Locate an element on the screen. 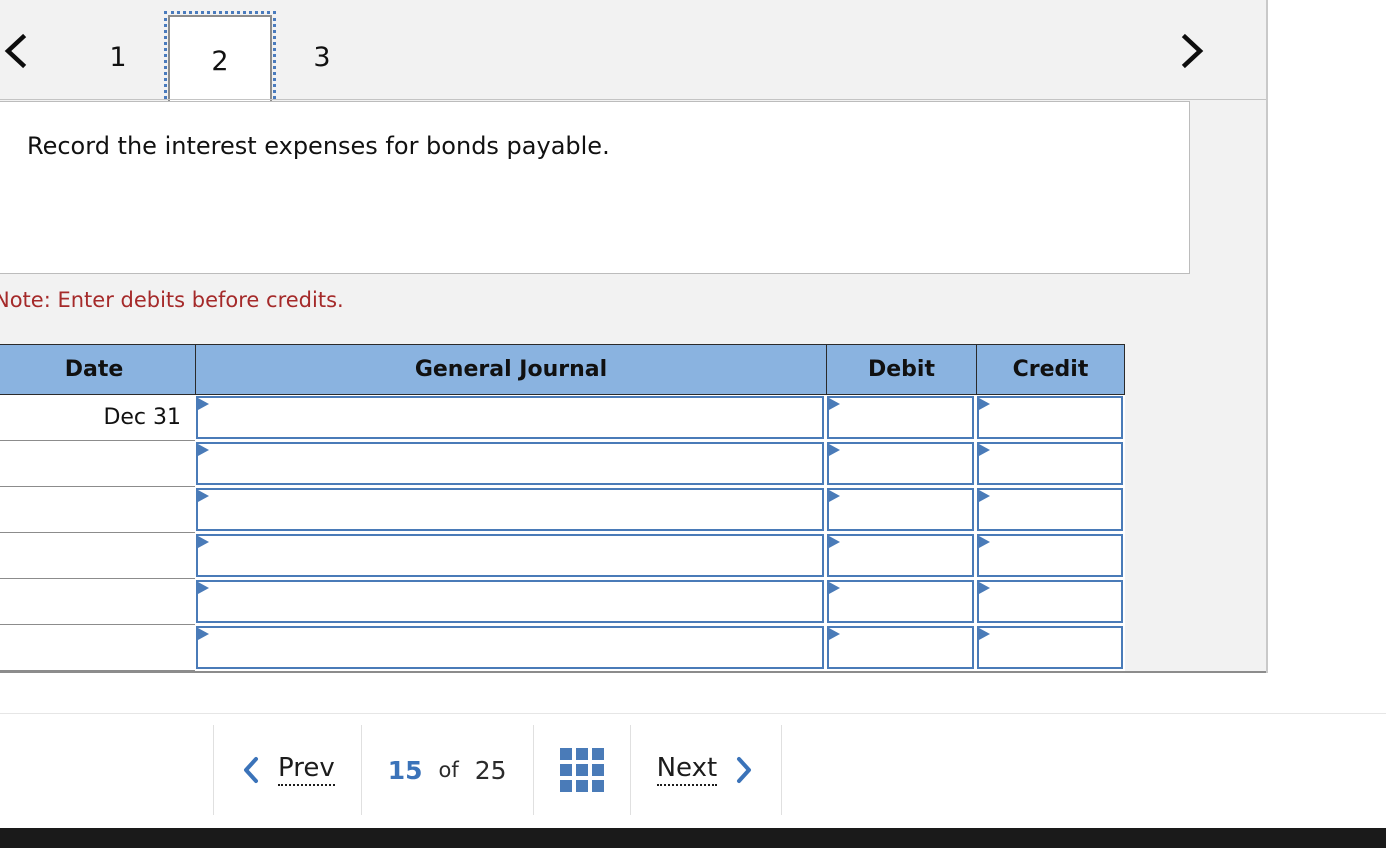  panel-bottom-edge is located at coordinates (634, 672).